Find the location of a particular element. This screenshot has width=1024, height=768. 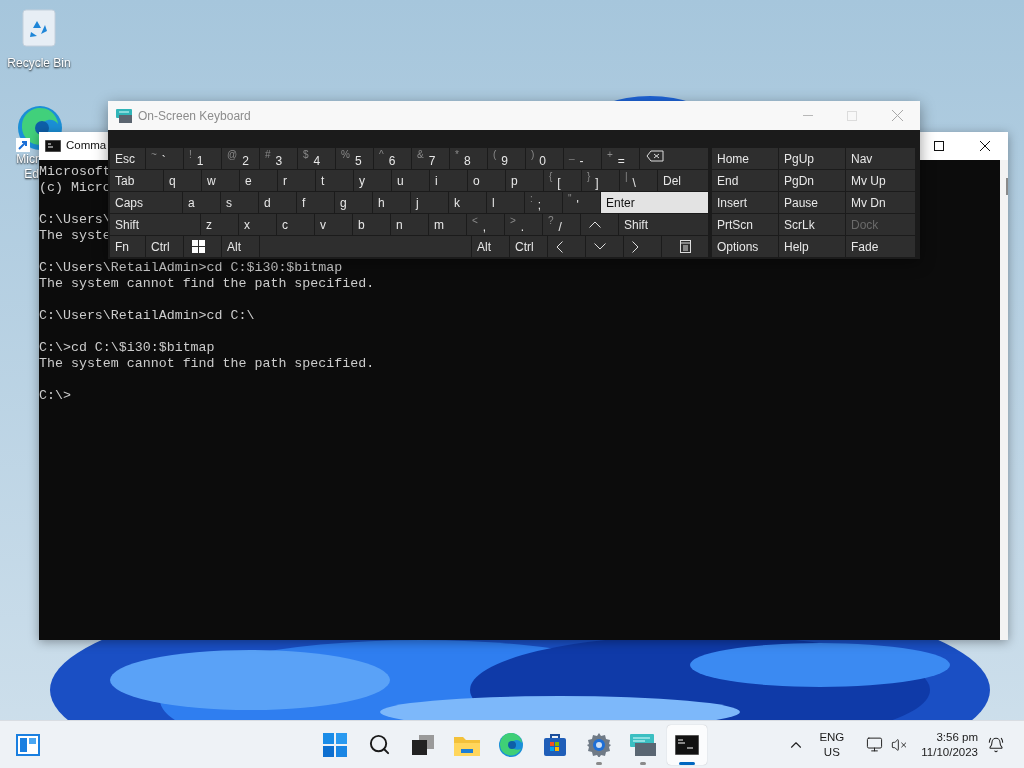

keyboard-key: u is located at coordinates (410, 180).